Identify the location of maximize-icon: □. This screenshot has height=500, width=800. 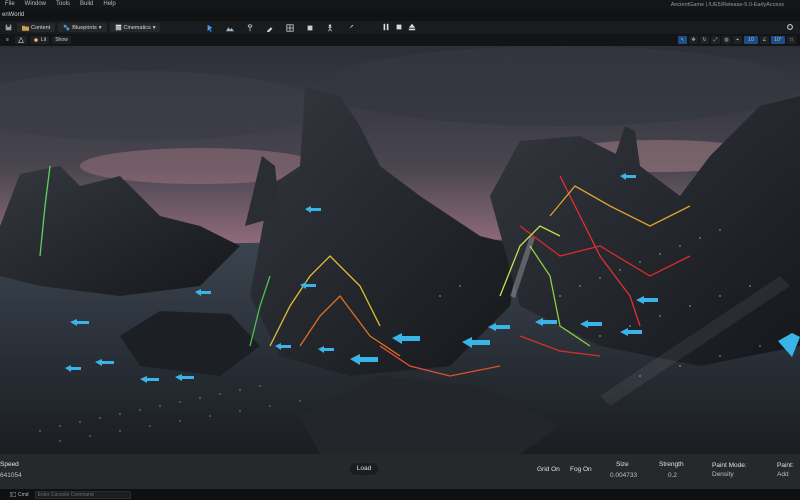
(791, 40).